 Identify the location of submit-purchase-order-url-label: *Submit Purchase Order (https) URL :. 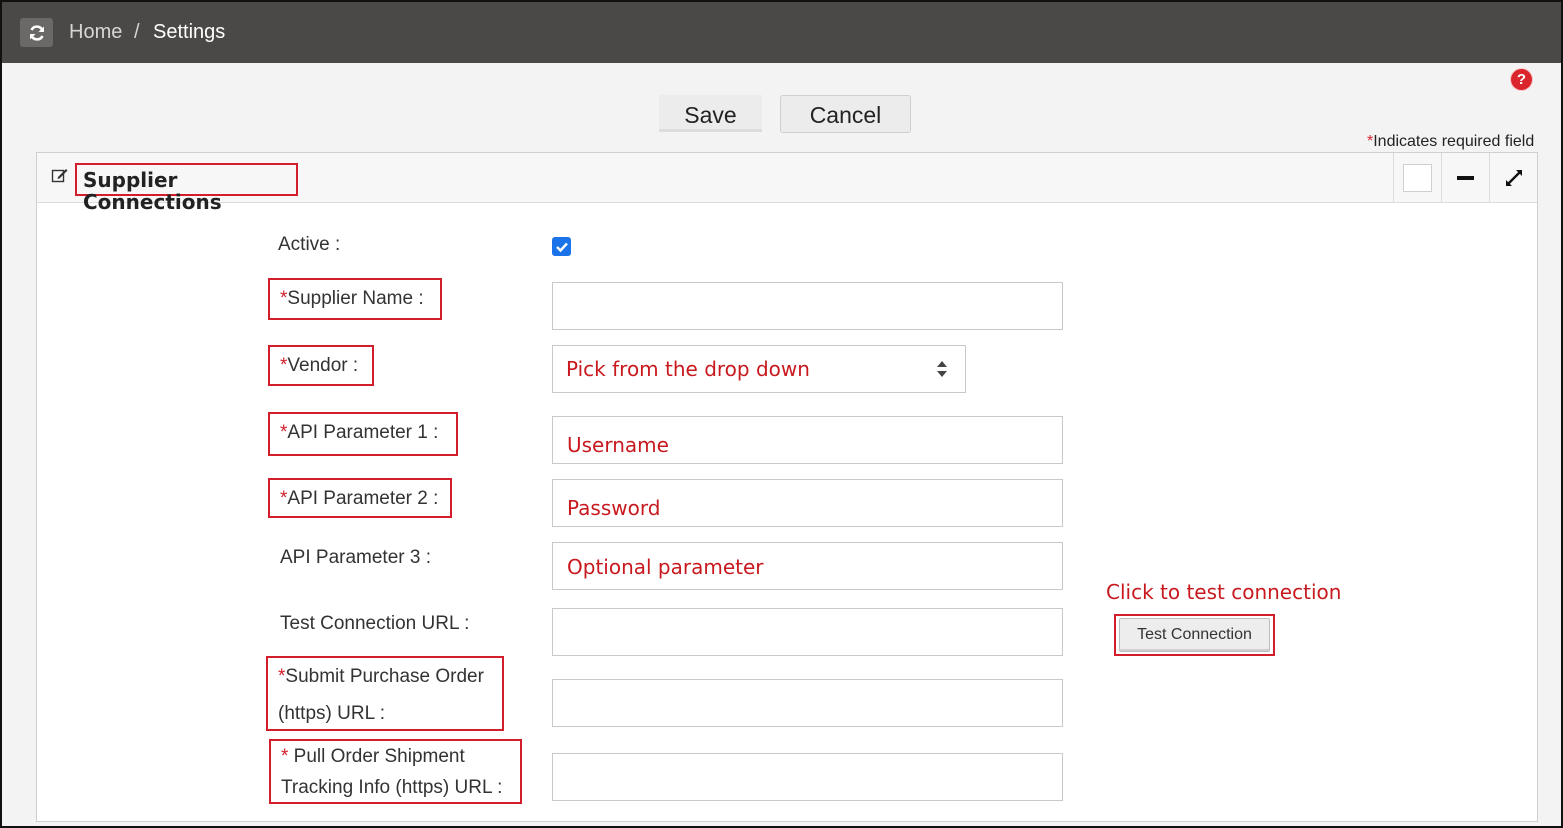
(385, 693).